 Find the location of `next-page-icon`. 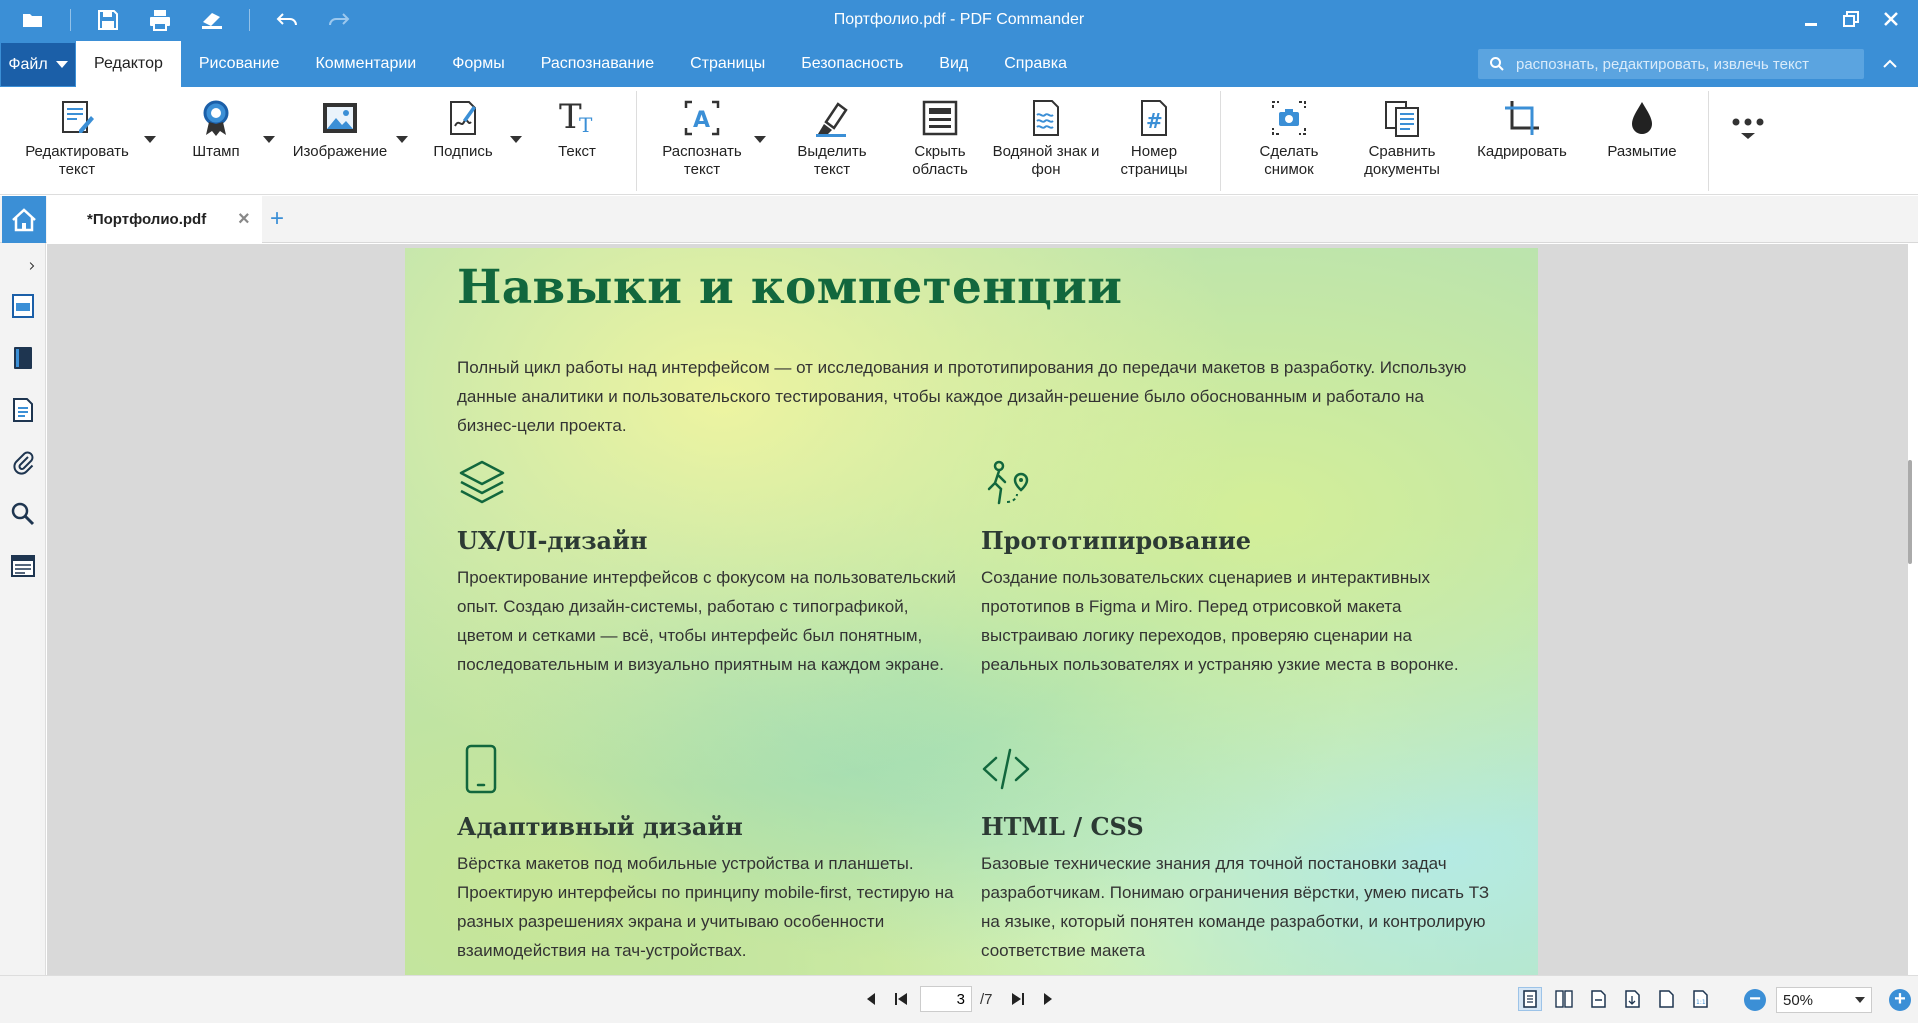

next-page-icon is located at coordinates (1048, 999).